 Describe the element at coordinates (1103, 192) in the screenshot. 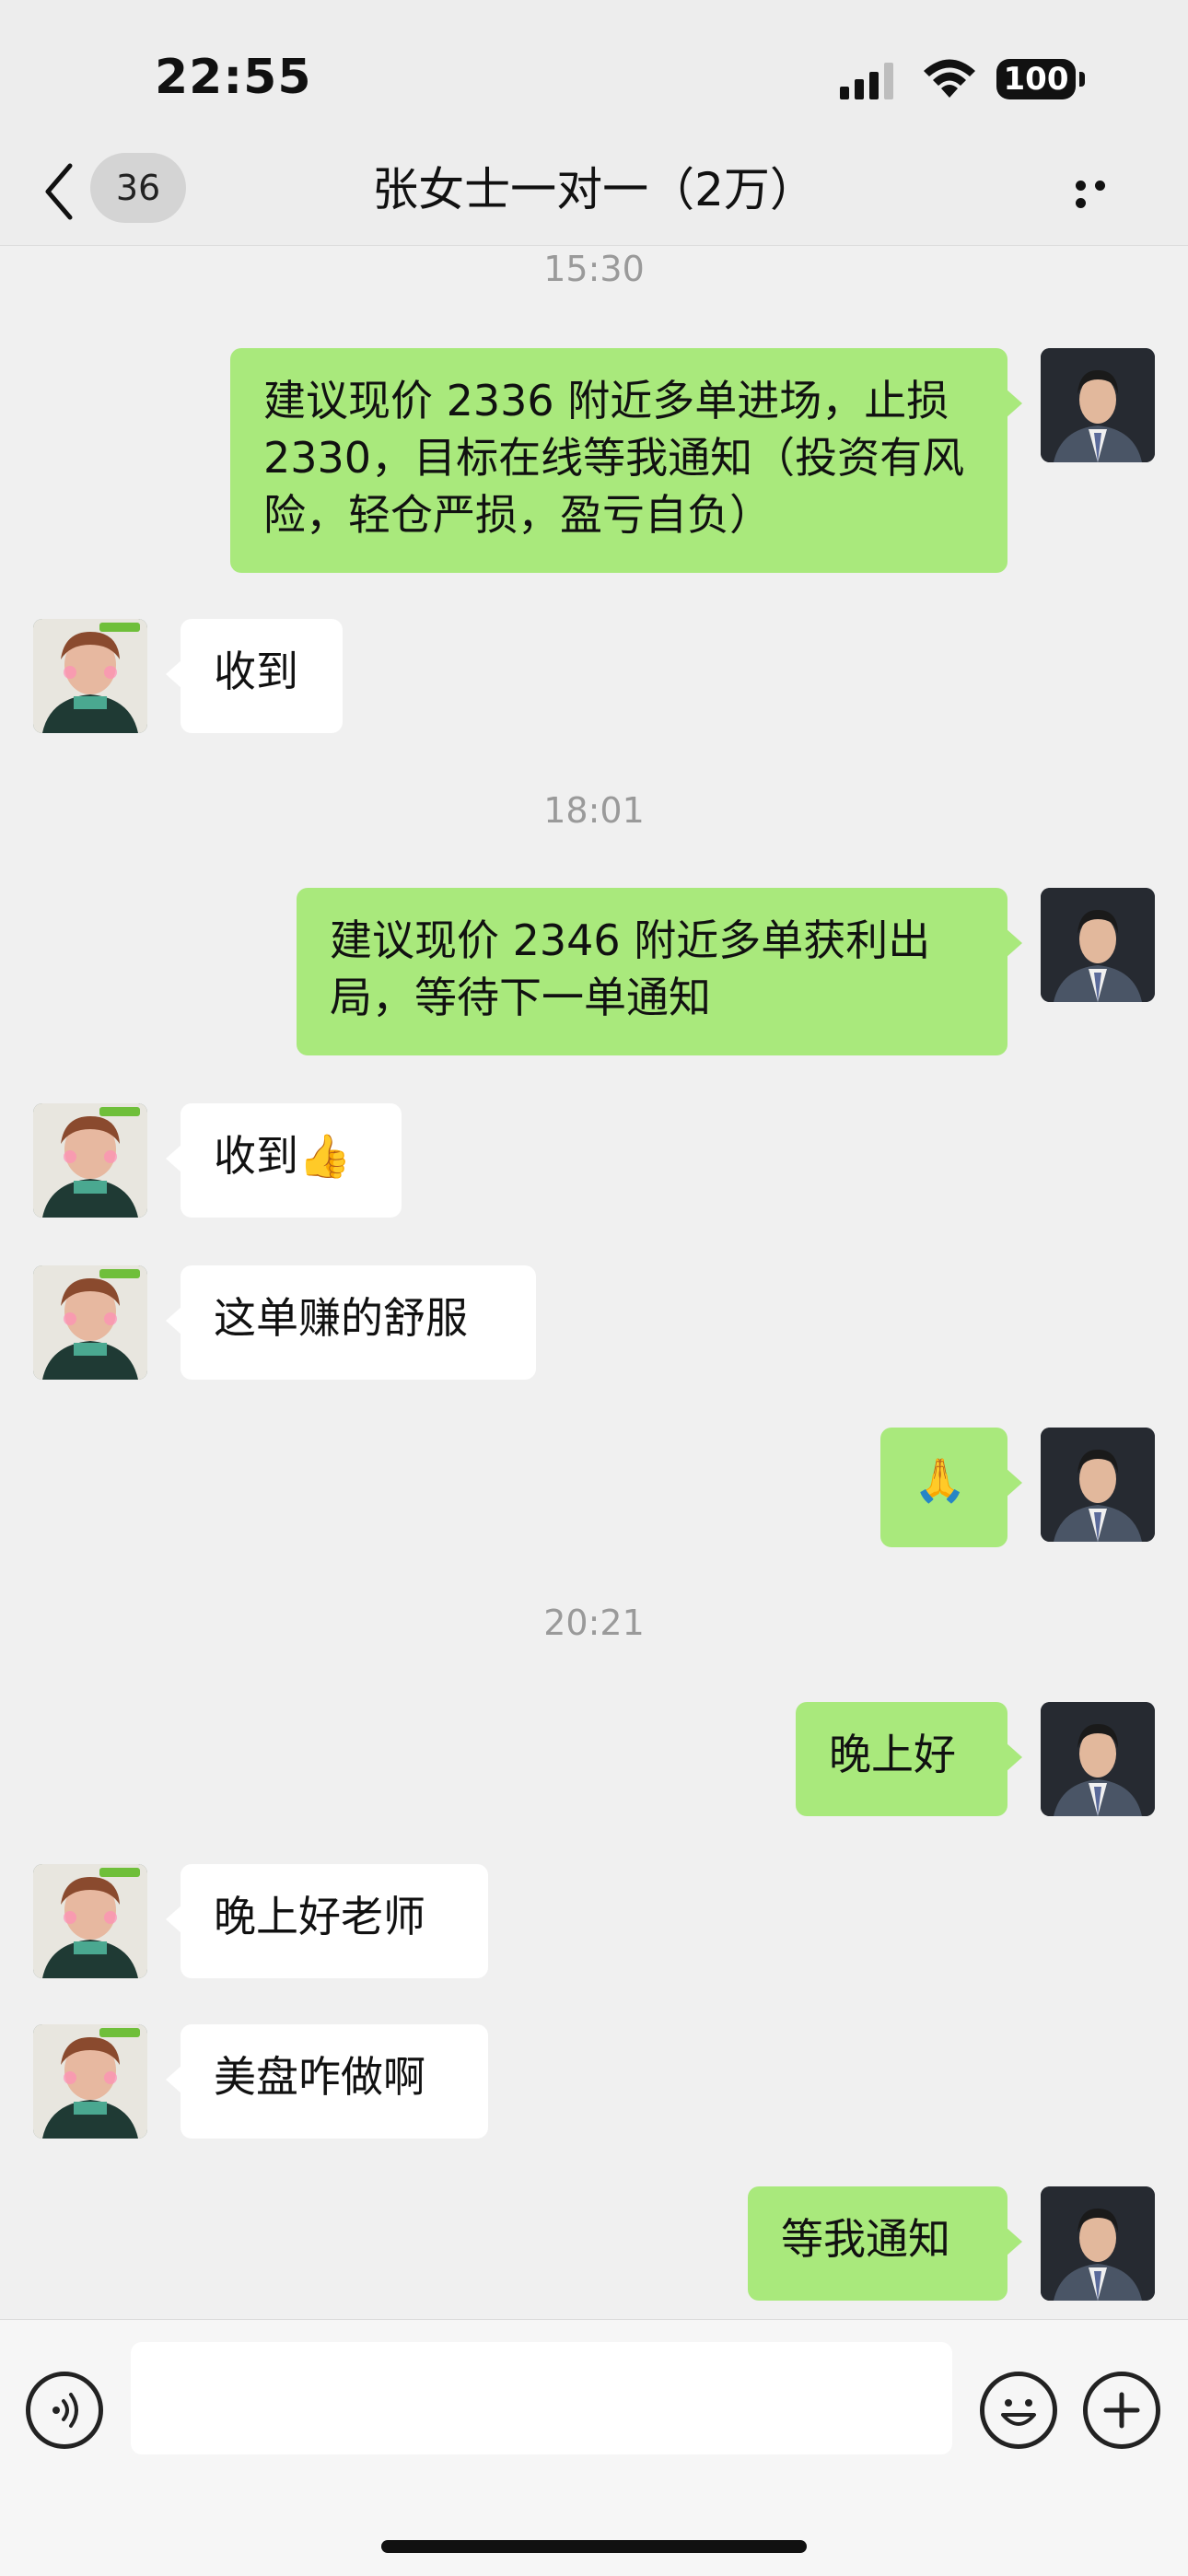

I see `more-dots-icon` at that location.